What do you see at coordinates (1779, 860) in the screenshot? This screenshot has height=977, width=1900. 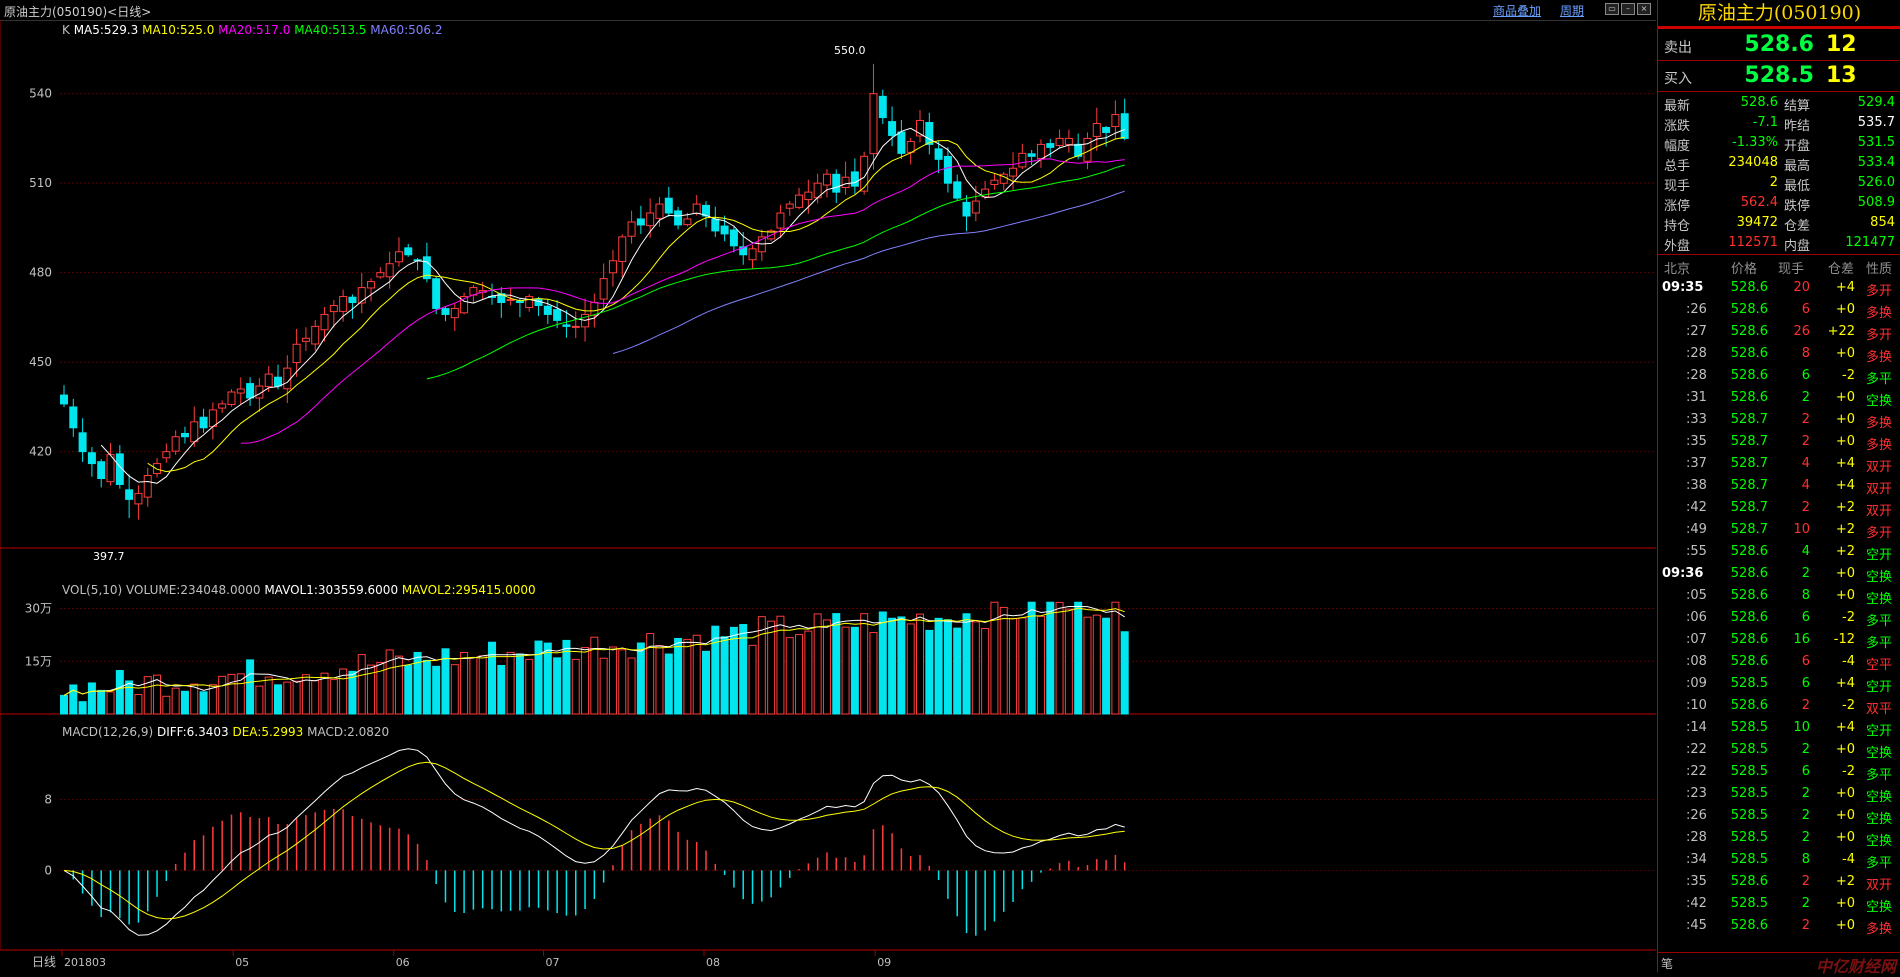 I see `tick-row: :34 528.5 8 -4 多平` at bounding box center [1779, 860].